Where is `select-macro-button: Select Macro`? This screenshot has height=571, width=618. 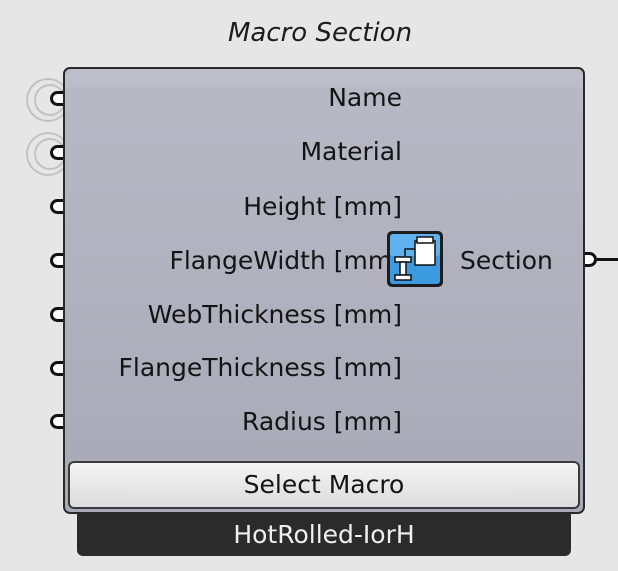
select-macro-button: Select Macro is located at coordinates (324, 485).